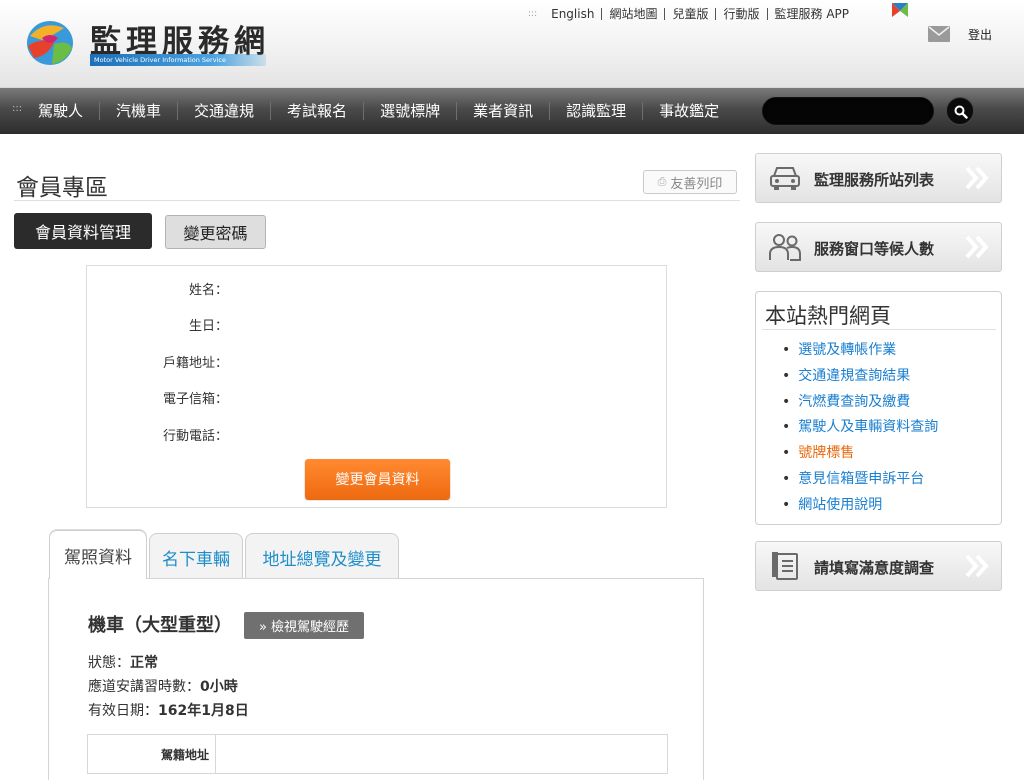 This screenshot has height=780, width=1024. What do you see at coordinates (409, 111) in the screenshot?
I see `nav-item-plate: 選號標牌` at bounding box center [409, 111].